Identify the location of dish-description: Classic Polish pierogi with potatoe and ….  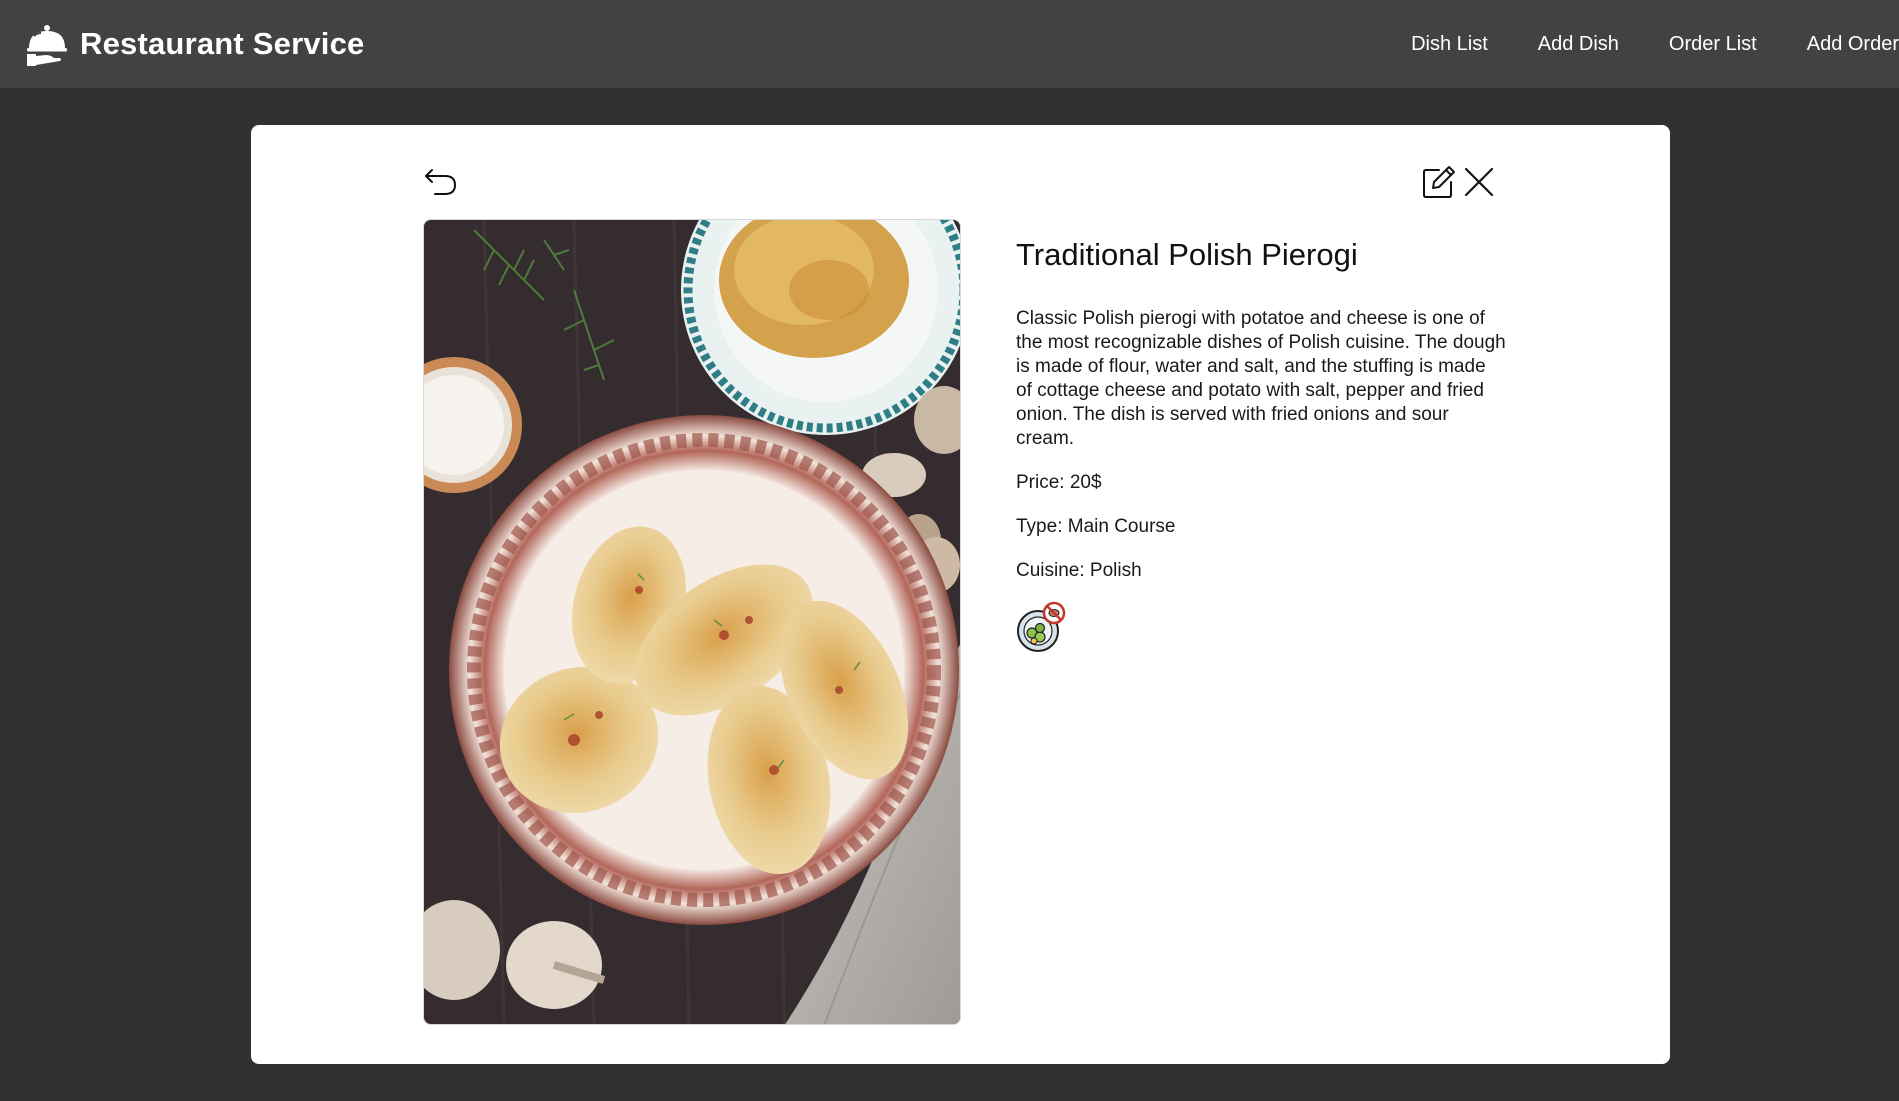
(1261, 378).